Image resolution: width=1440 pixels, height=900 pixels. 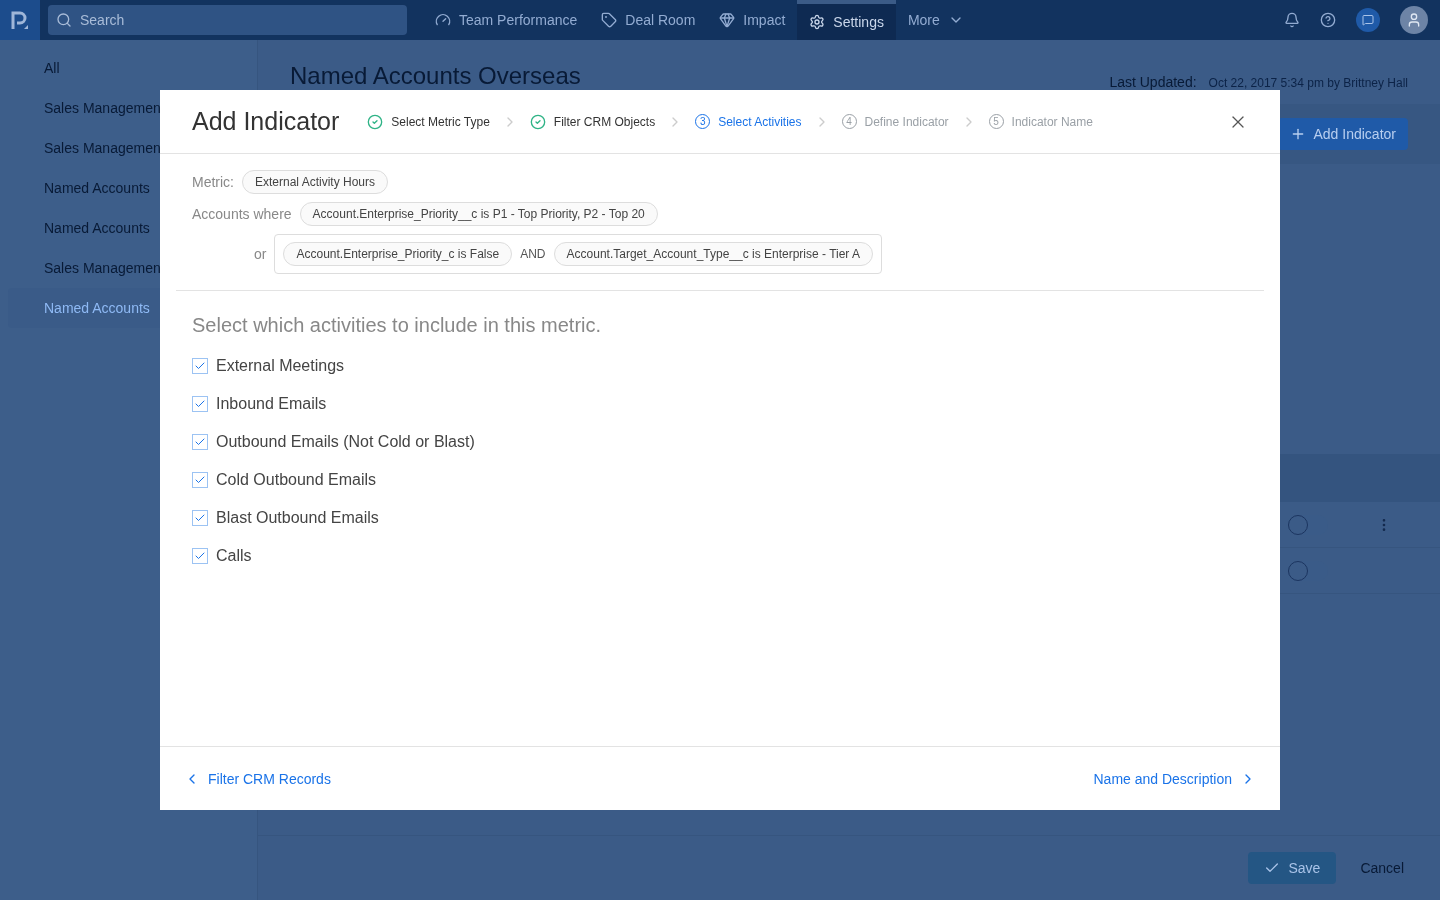 I want to click on logo-icon, so click(x=20, y=20).